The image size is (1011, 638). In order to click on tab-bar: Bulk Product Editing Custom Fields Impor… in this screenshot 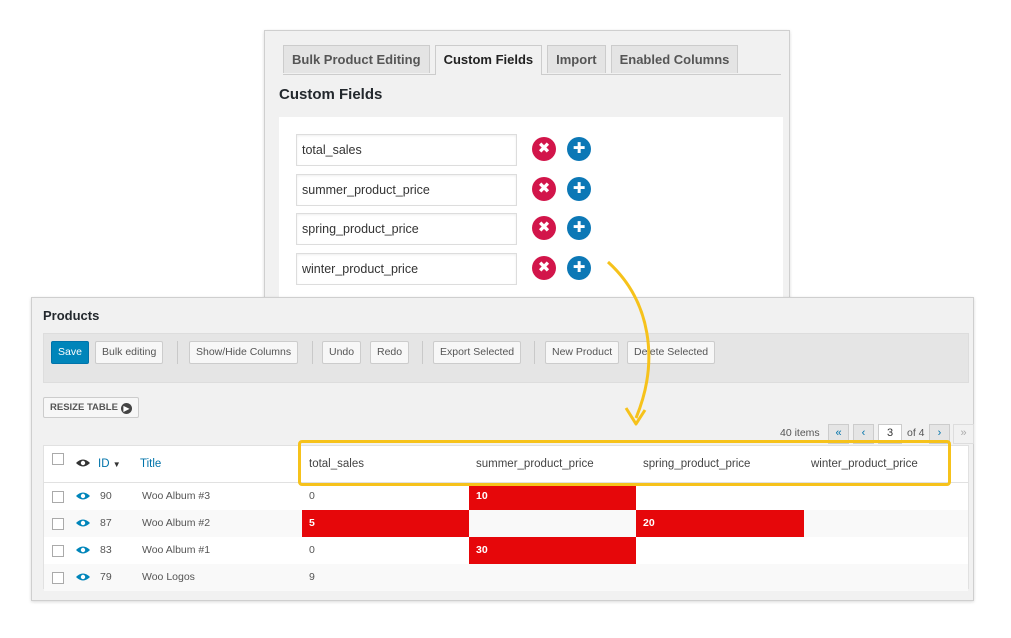, I will do `click(532, 60)`.